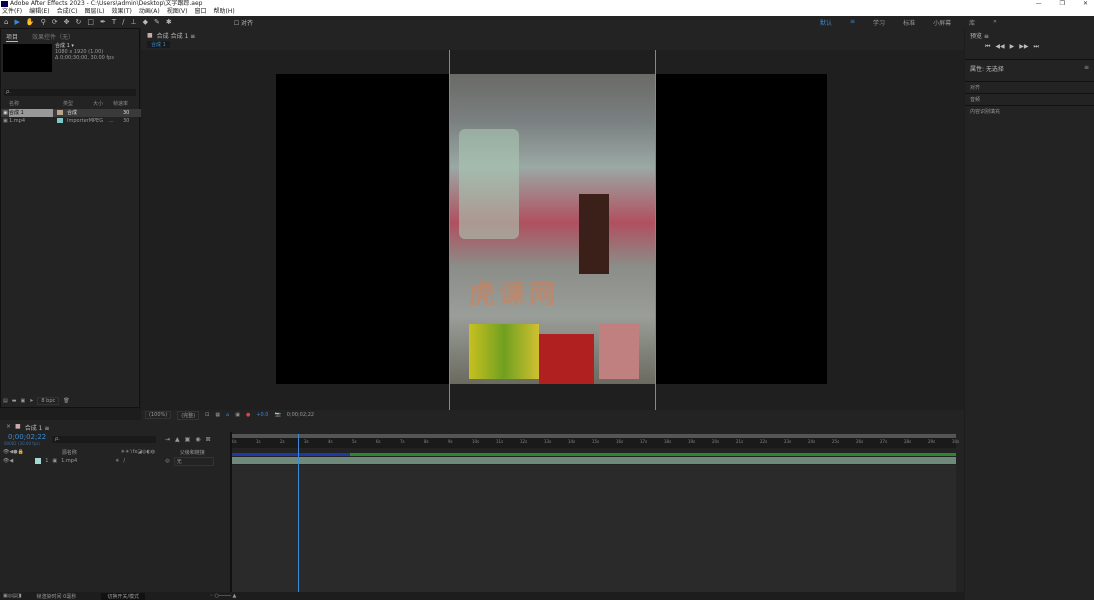 The width and height of the screenshot is (1094, 600). I want to click on maximize-button: ❐, so click(1062, 4).